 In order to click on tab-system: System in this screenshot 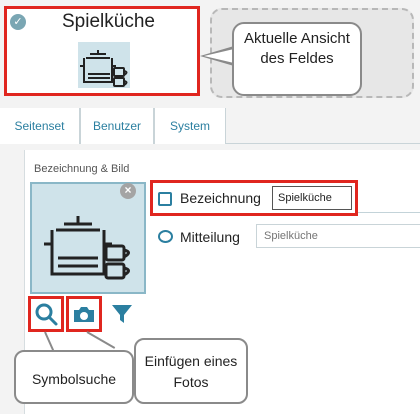, I will do `click(190, 126)`.